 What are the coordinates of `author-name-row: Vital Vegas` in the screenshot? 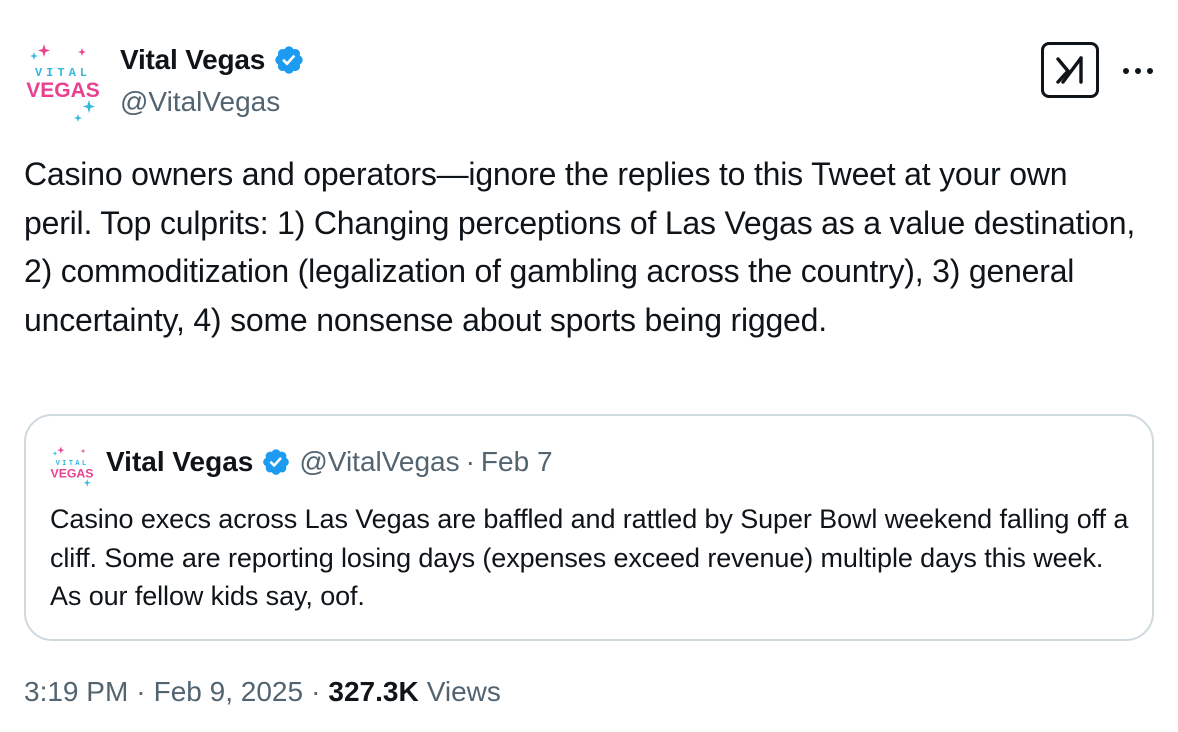 It's located at (212, 60).